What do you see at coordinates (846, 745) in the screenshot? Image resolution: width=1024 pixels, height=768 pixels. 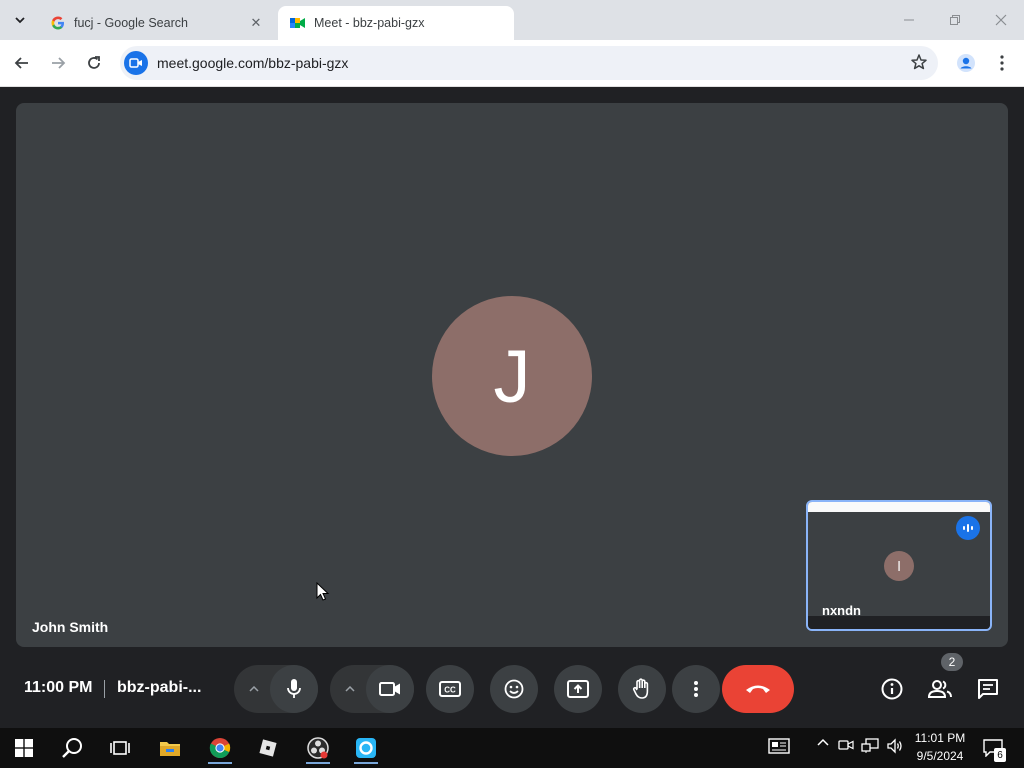 I see `meet-tray-icon` at bounding box center [846, 745].